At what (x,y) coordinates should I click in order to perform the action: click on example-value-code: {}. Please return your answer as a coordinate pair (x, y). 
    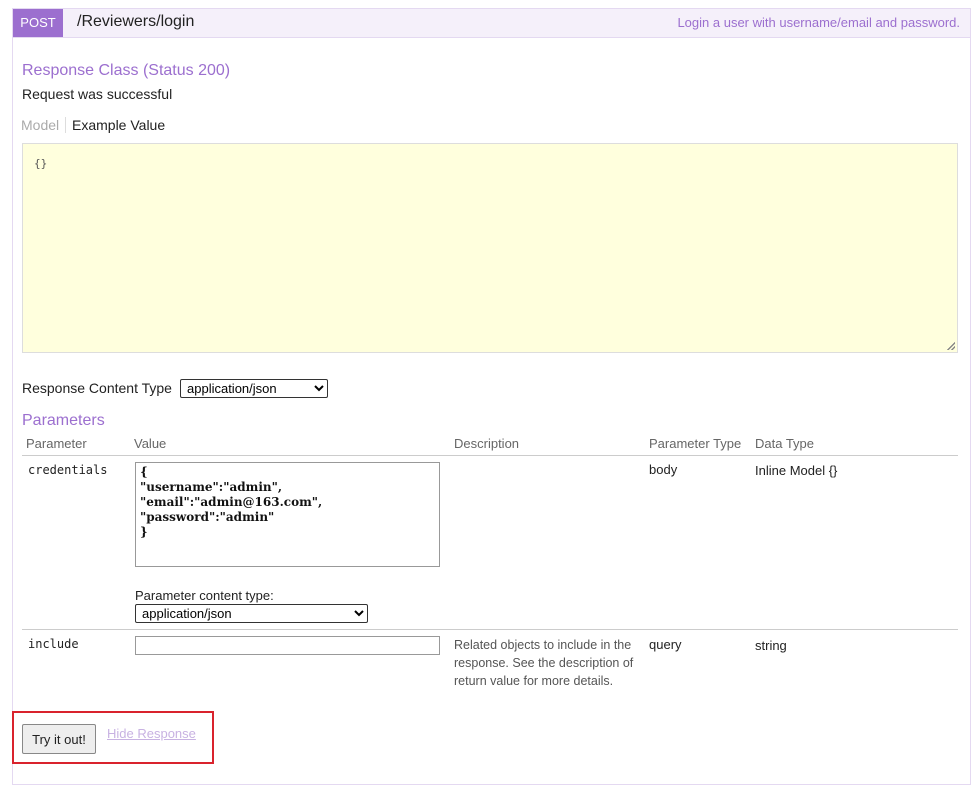
    Looking at the image, I should click on (41, 163).